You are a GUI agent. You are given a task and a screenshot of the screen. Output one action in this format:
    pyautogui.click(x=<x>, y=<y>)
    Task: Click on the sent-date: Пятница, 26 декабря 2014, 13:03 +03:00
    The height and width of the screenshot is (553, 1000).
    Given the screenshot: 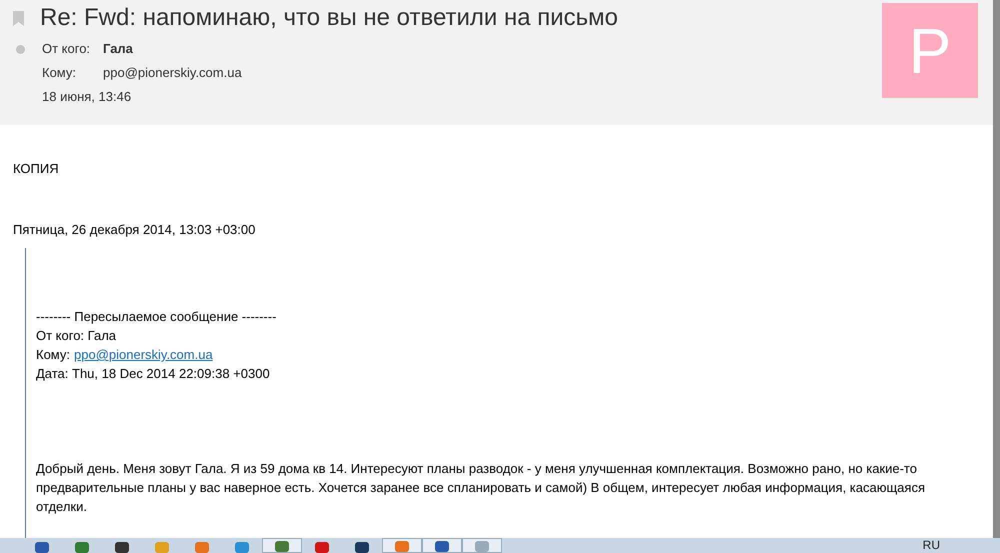 What is the action you would take?
    pyautogui.click(x=134, y=229)
    